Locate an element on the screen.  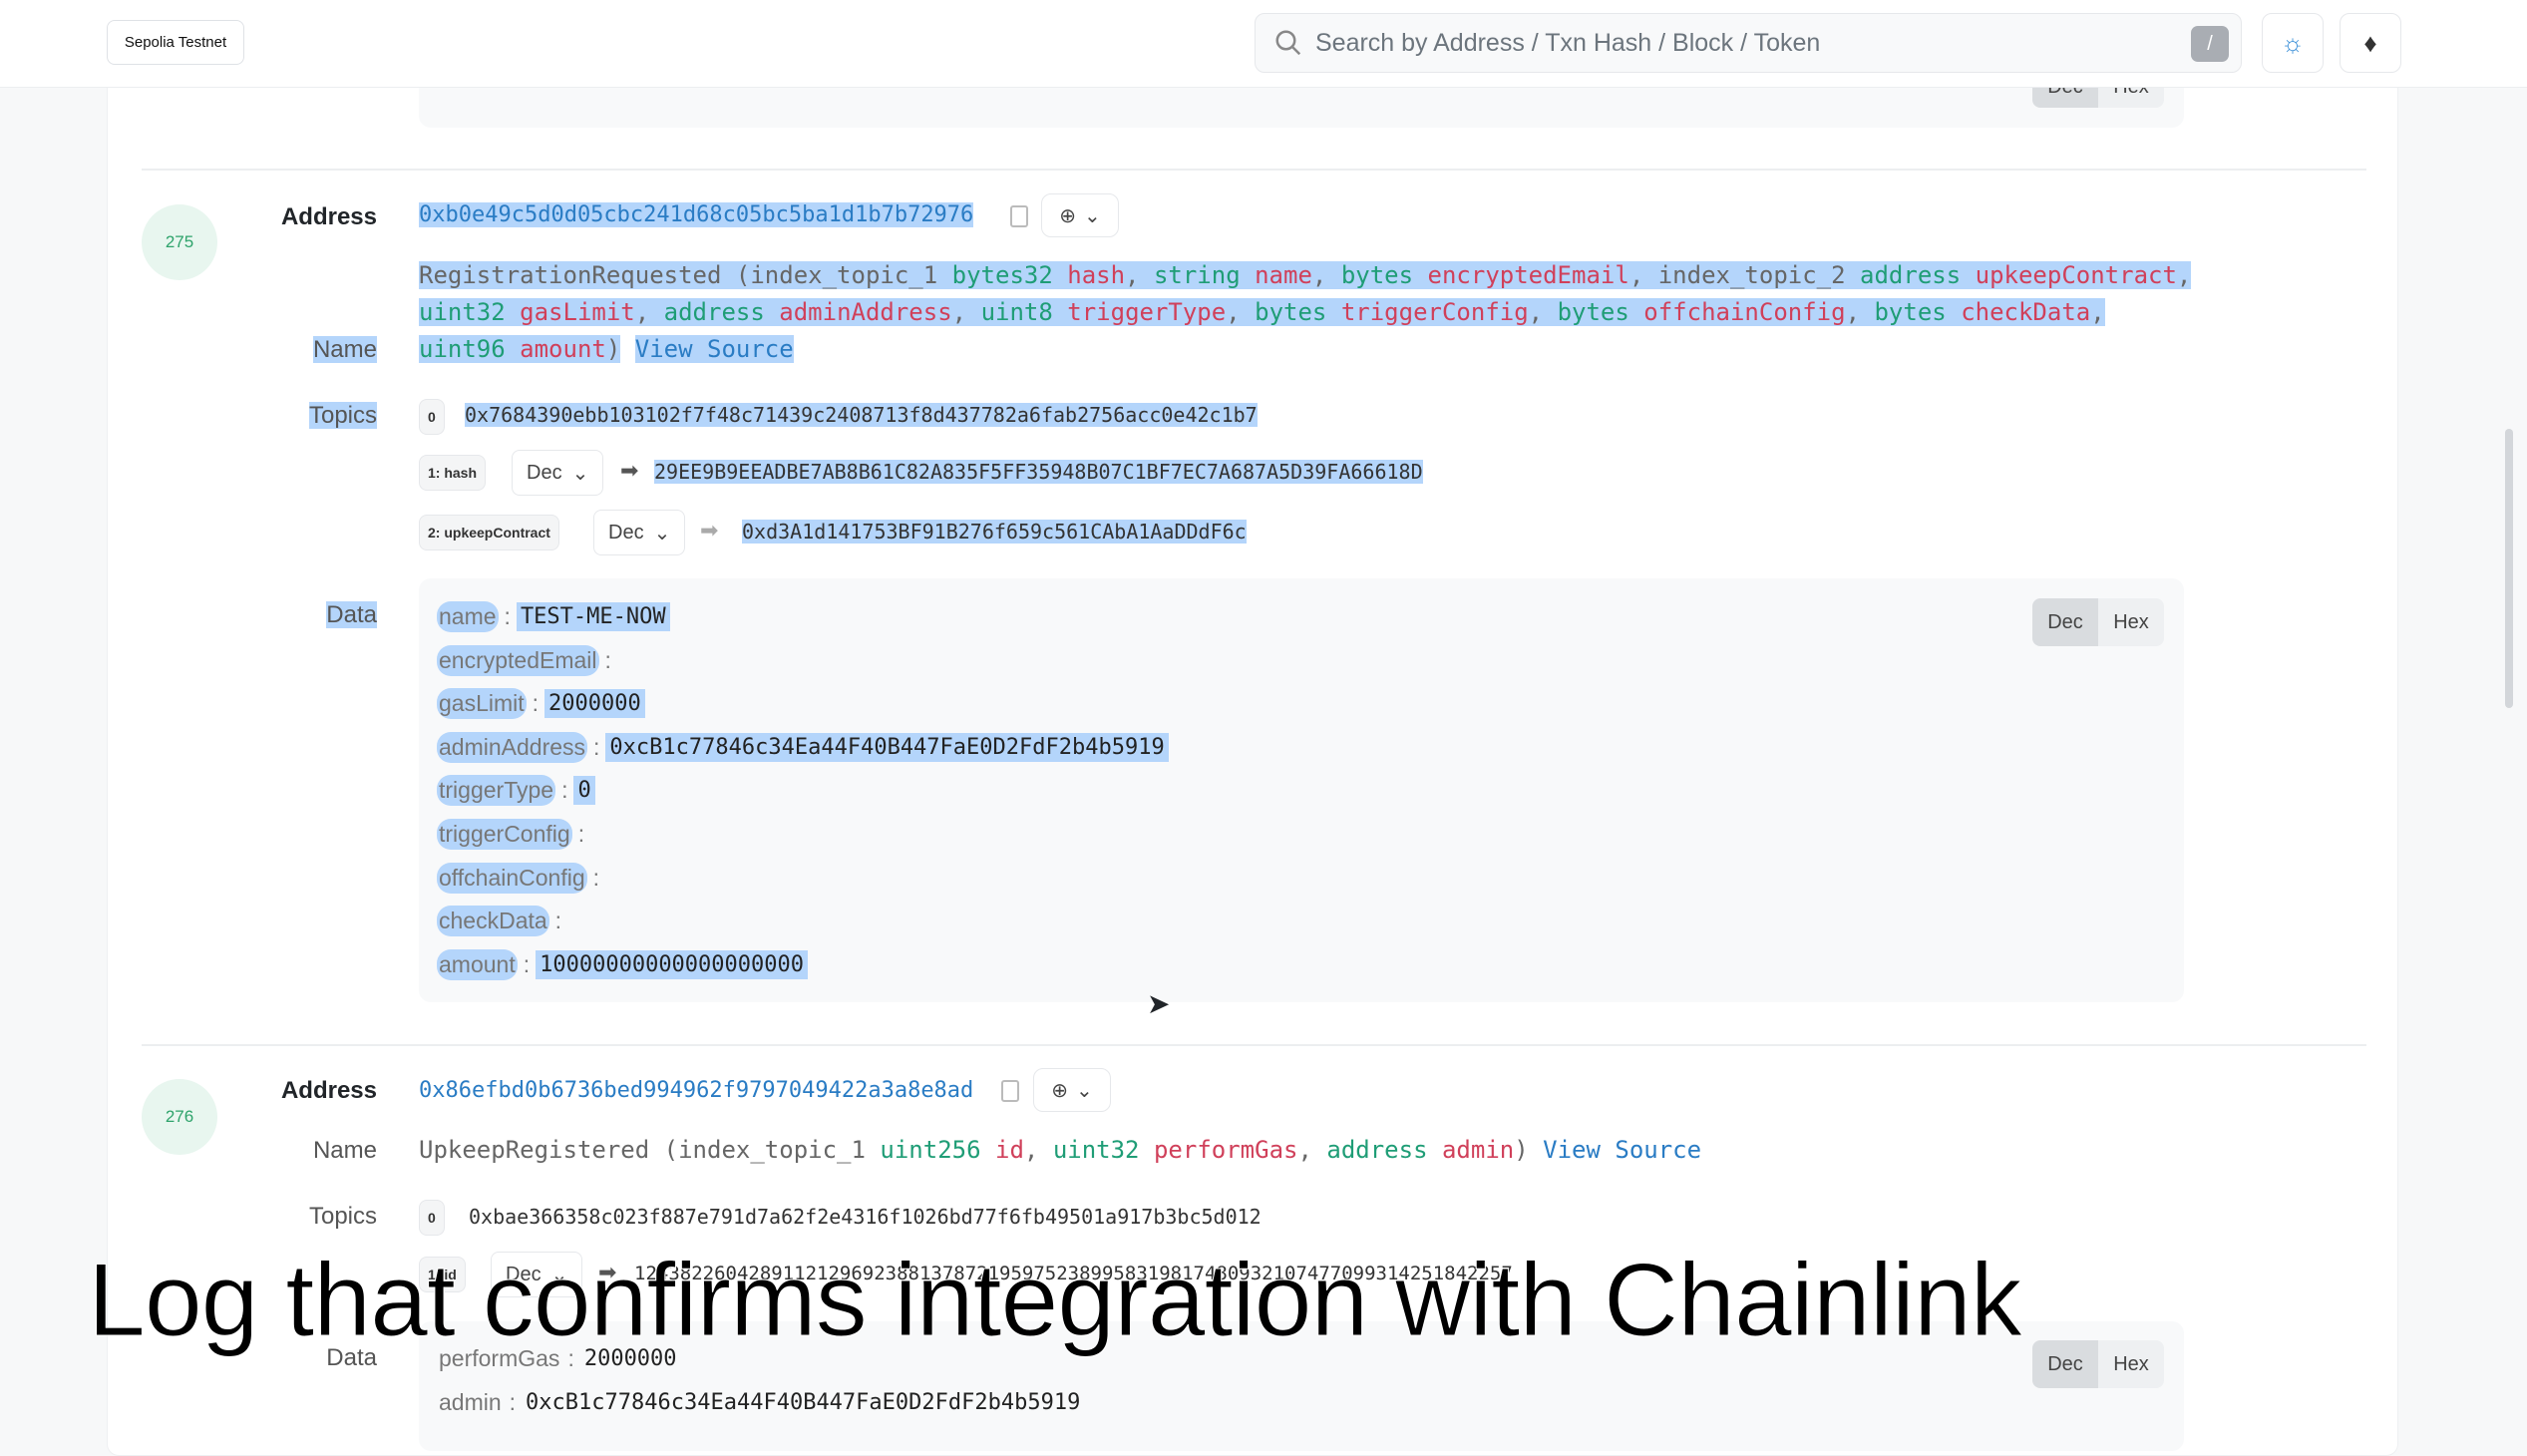
data-key: checkData is located at coordinates (493, 921).